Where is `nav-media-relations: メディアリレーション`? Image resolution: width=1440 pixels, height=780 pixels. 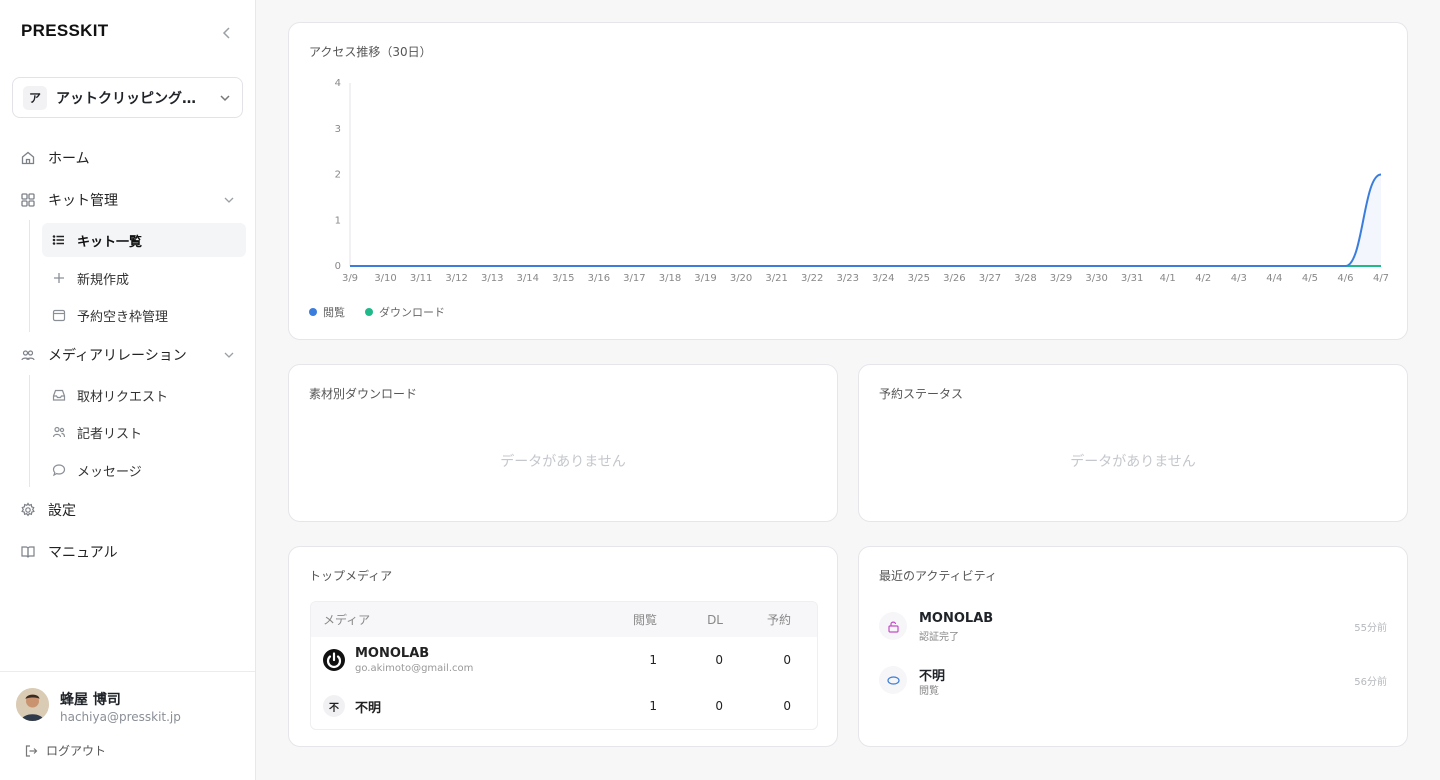 nav-media-relations: メディアリレーション is located at coordinates (130, 355).